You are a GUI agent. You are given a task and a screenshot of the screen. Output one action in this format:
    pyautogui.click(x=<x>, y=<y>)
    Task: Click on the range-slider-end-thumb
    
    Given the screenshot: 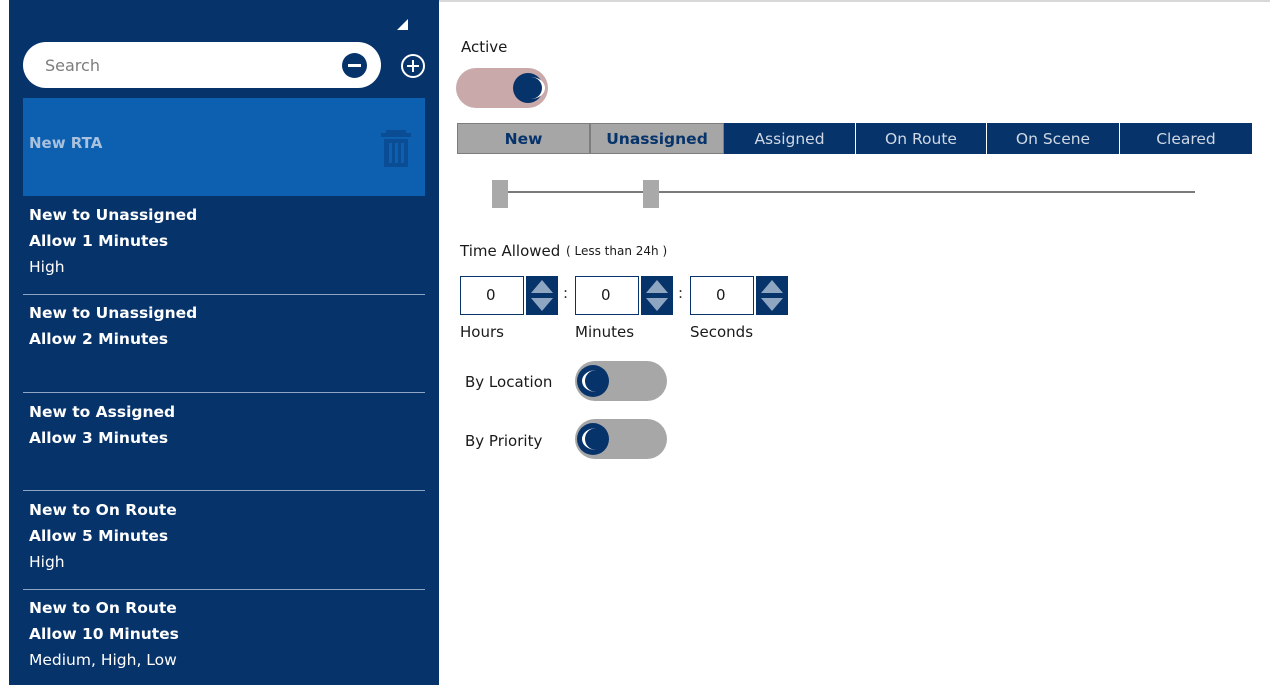 What is the action you would take?
    pyautogui.click(x=651, y=194)
    